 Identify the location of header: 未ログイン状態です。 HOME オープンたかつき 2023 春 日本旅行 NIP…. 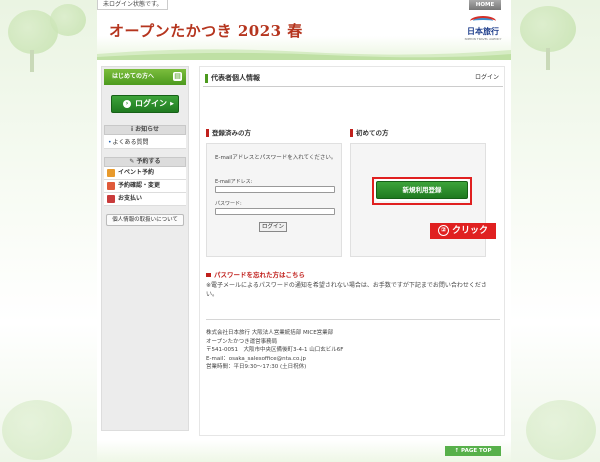
(304, 30).